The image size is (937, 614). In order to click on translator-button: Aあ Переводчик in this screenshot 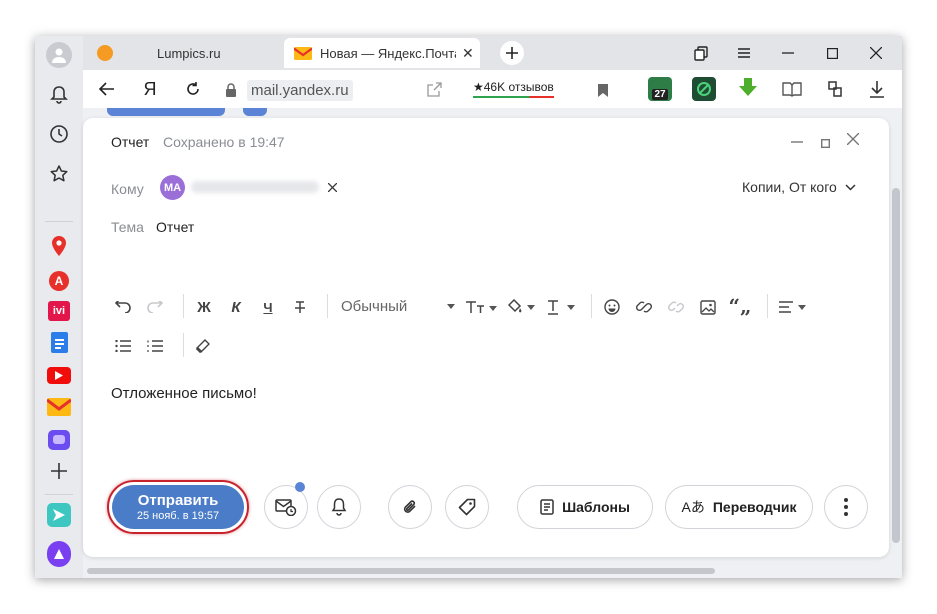, I will do `click(739, 507)`.